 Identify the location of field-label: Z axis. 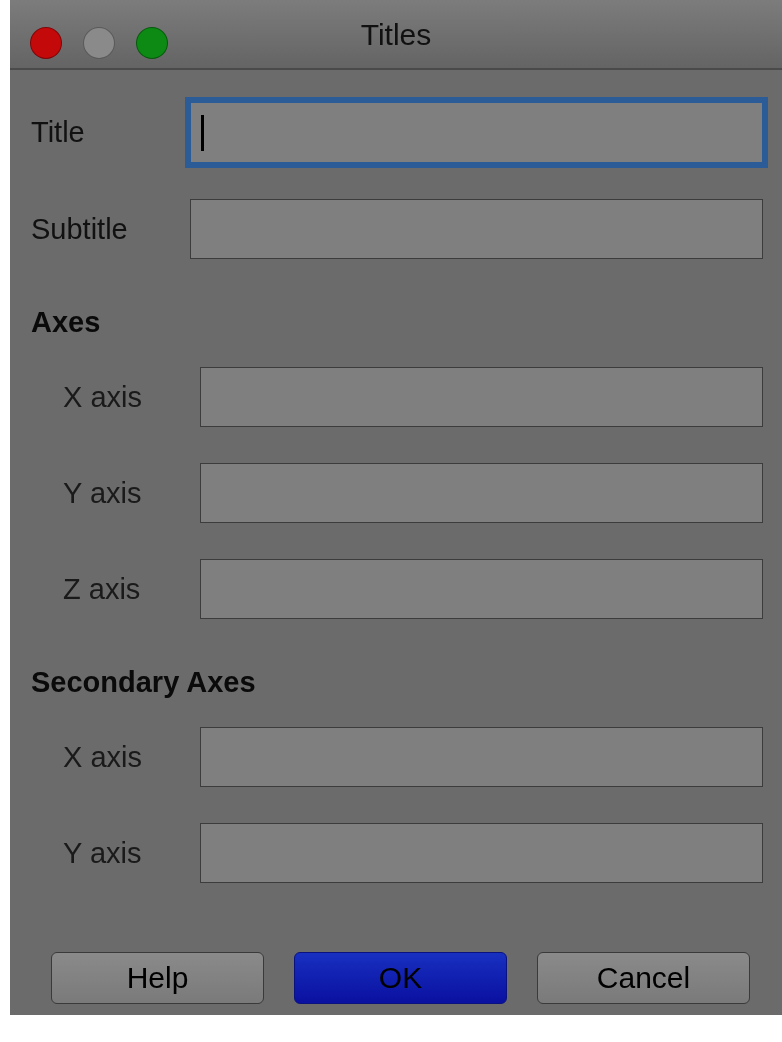
(102, 589).